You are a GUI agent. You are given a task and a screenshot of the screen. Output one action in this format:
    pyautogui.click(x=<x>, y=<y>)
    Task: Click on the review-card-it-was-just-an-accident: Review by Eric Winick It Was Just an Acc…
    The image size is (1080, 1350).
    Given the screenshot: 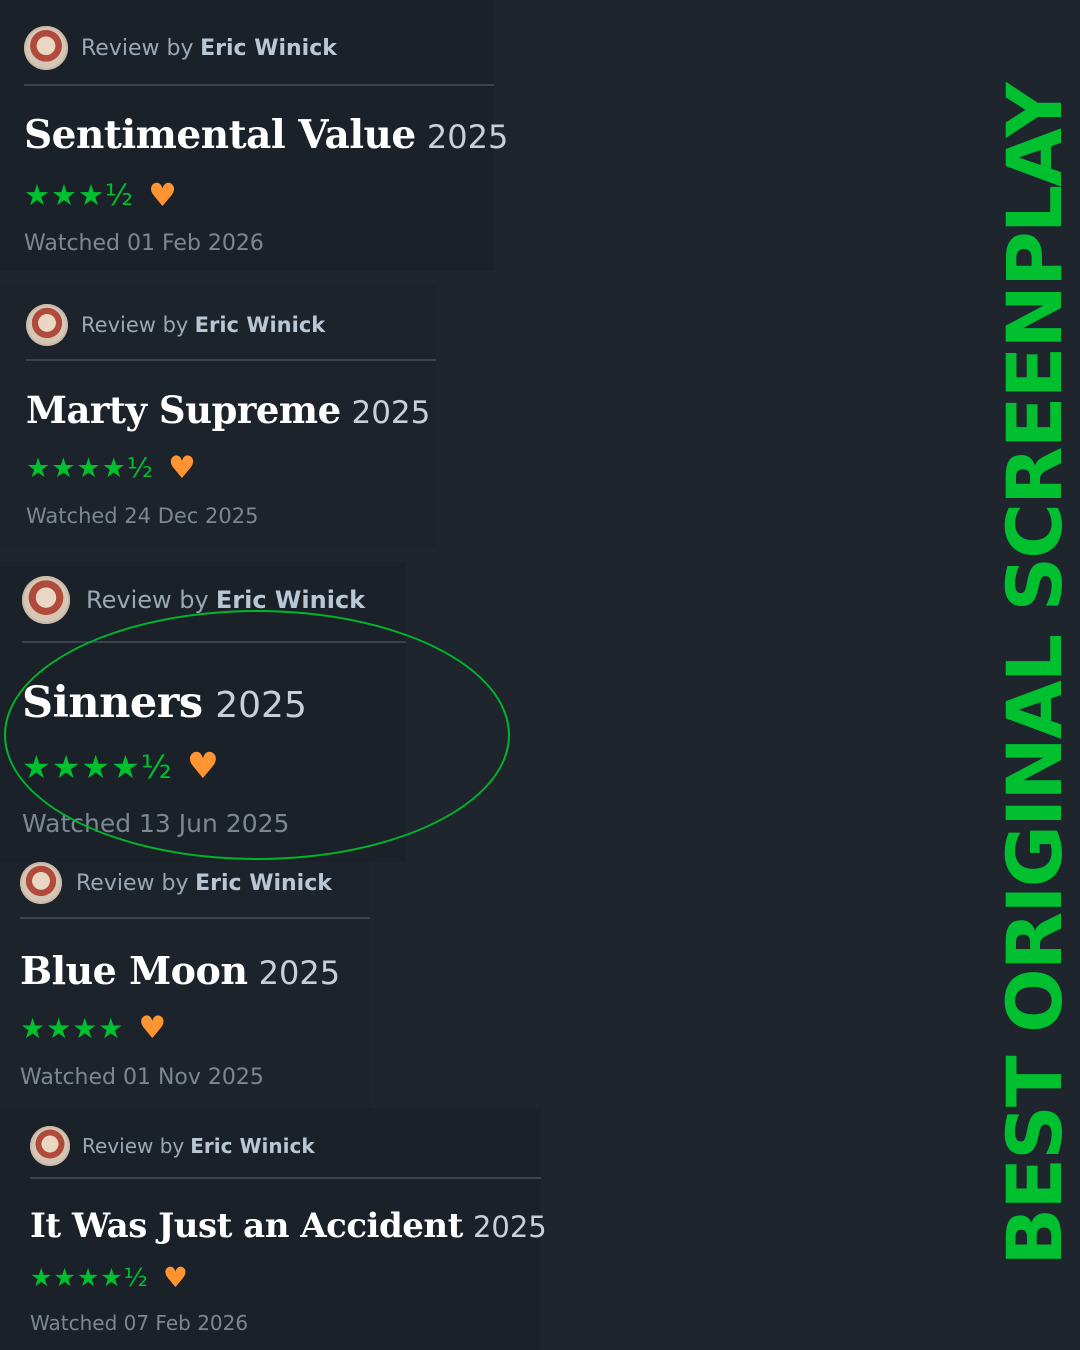 What is the action you would take?
    pyautogui.click(x=273, y=1229)
    